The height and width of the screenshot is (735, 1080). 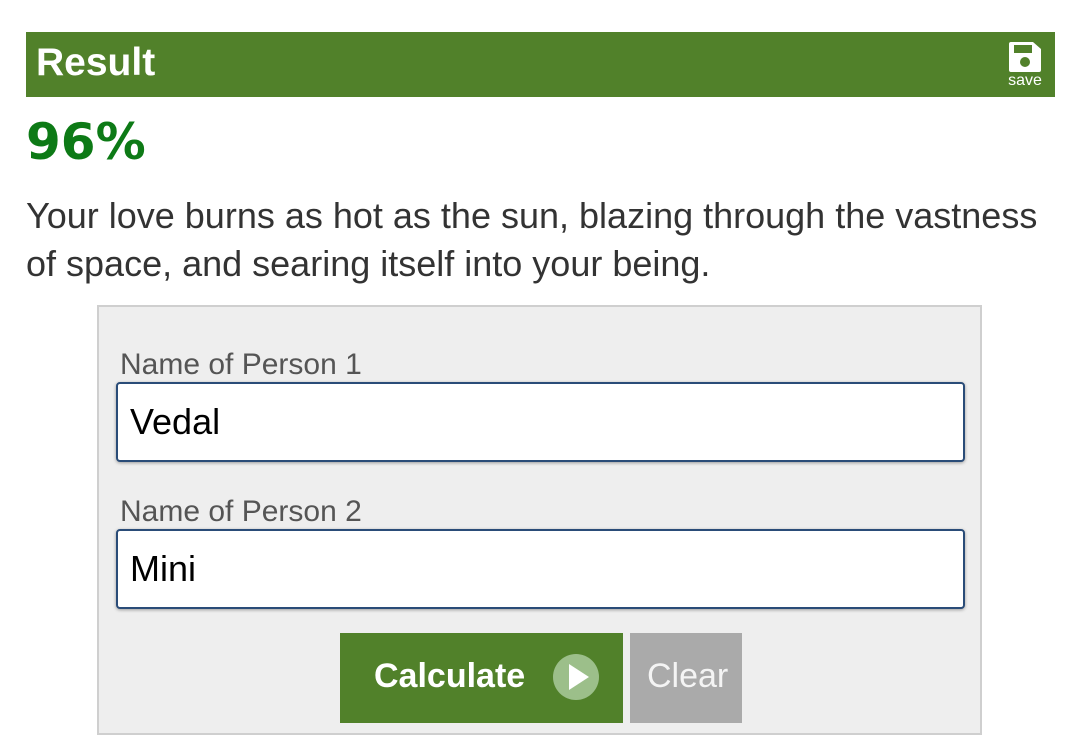 I want to click on clear-label: Clear, so click(x=688, y=676).